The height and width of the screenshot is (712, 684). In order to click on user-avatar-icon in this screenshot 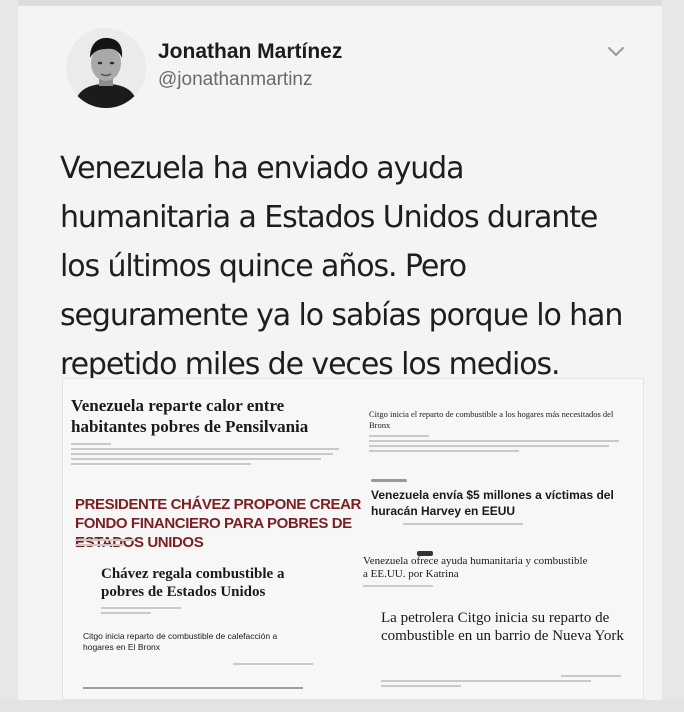, I will do `click(106, 68)`.